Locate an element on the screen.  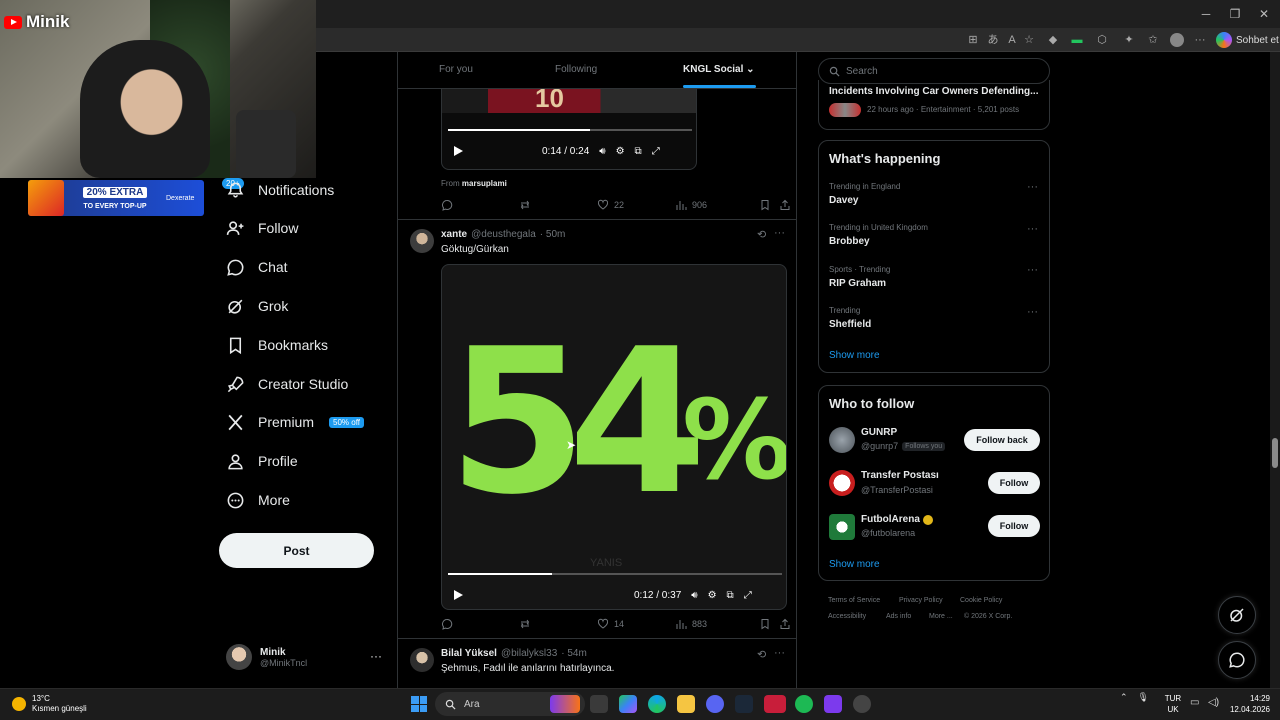
copilot-app-icon is located at coordinates (628, 704).